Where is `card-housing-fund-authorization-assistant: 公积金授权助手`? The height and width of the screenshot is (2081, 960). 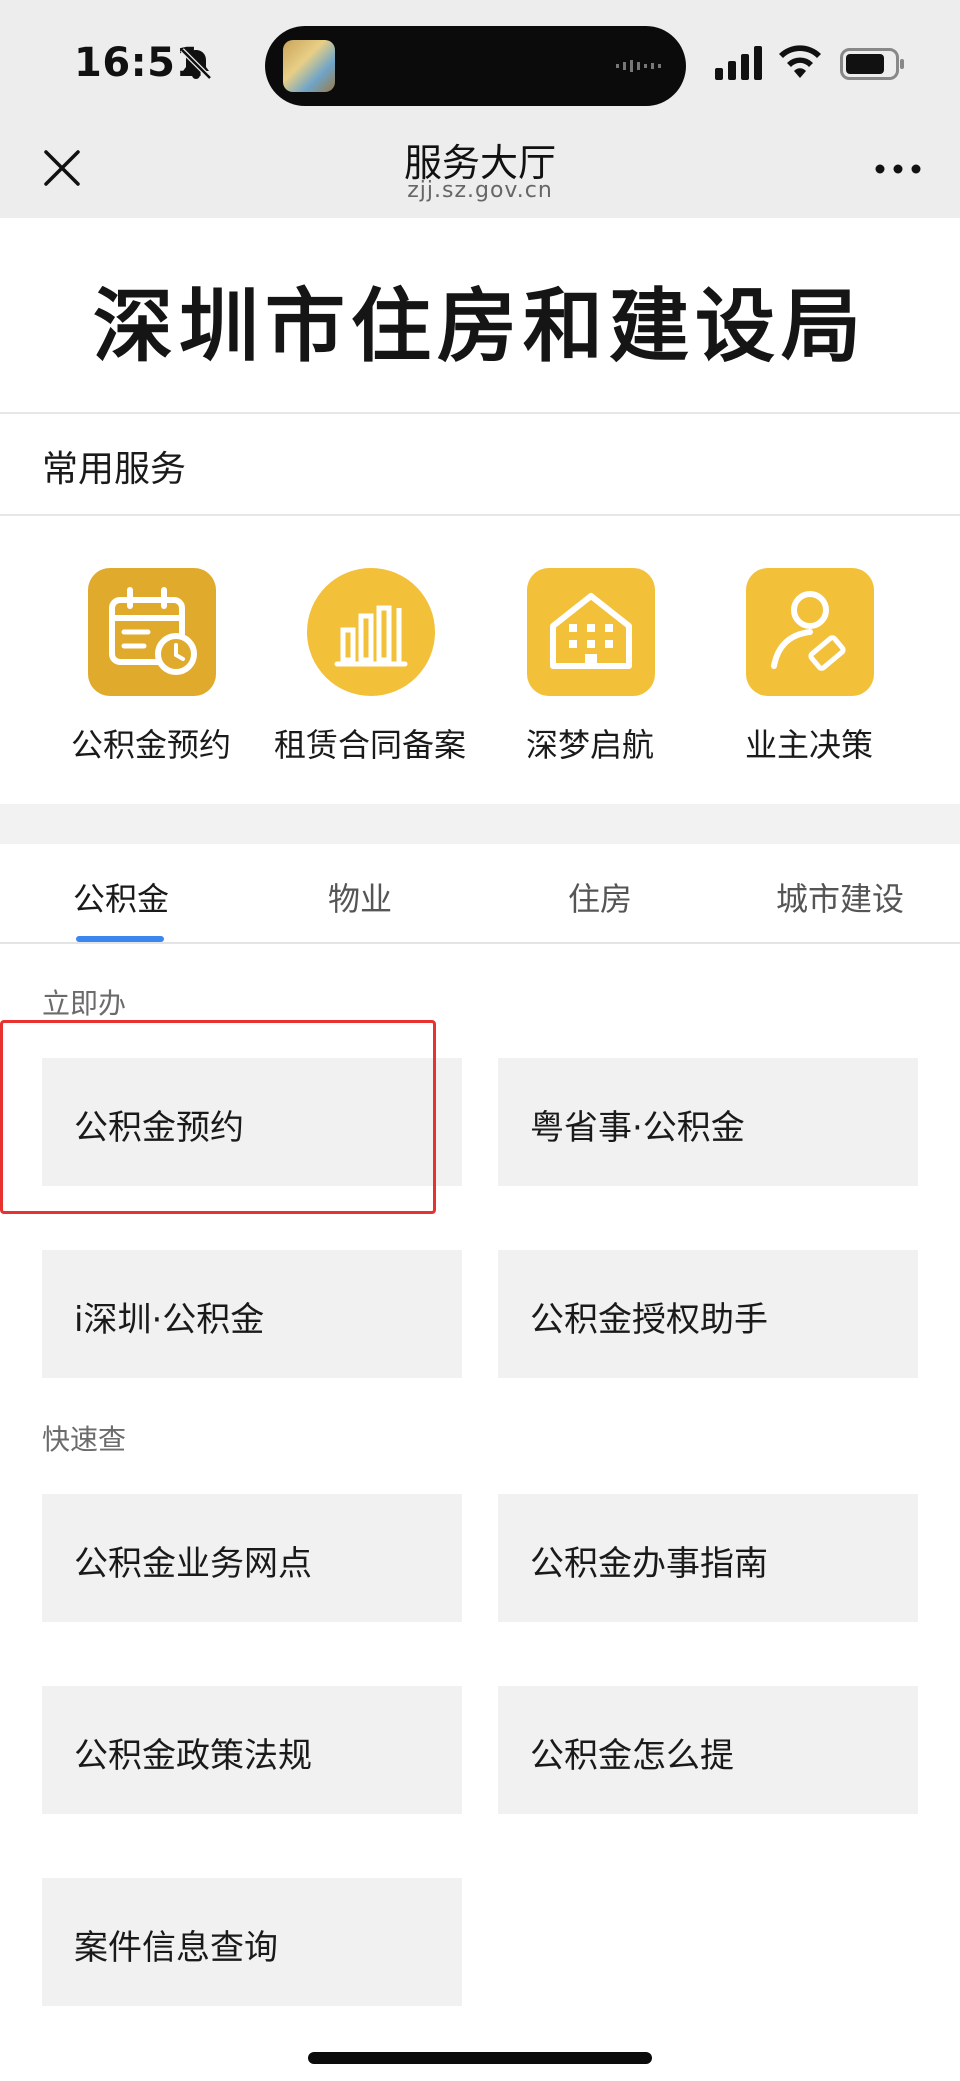
card-housing-fund-authorization-assistant: 公积金授权助手 is located at coordinates (708, 1314).